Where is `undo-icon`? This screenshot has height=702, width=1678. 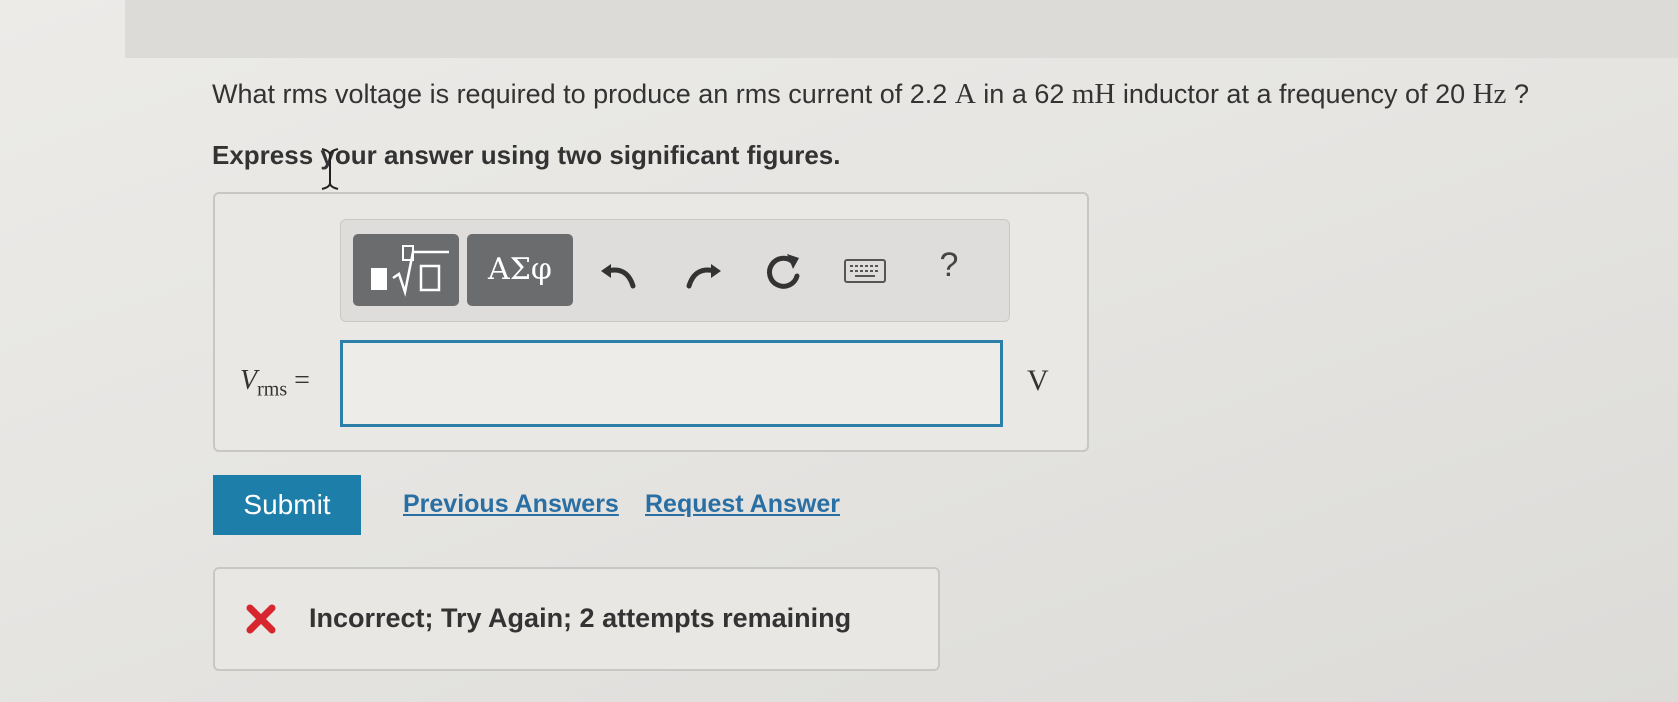 undo-icon is located at coordinates (618, 276).